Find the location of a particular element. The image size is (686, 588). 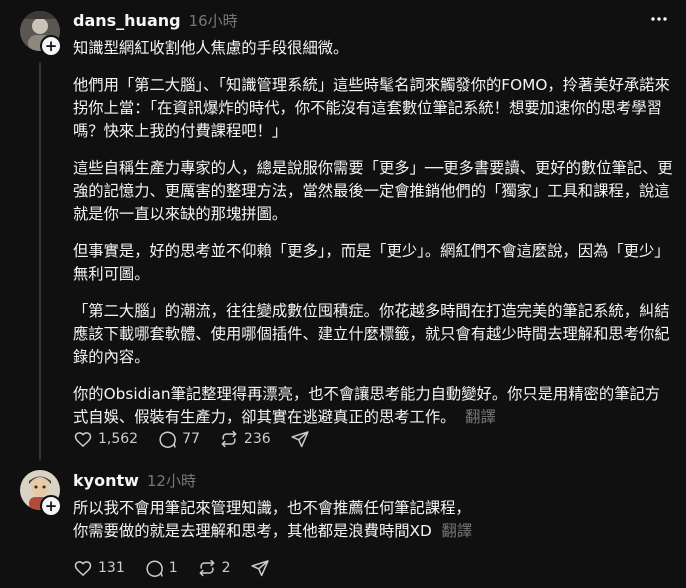

action-bar: 131 1 2 is located at coordinates (181, 568).